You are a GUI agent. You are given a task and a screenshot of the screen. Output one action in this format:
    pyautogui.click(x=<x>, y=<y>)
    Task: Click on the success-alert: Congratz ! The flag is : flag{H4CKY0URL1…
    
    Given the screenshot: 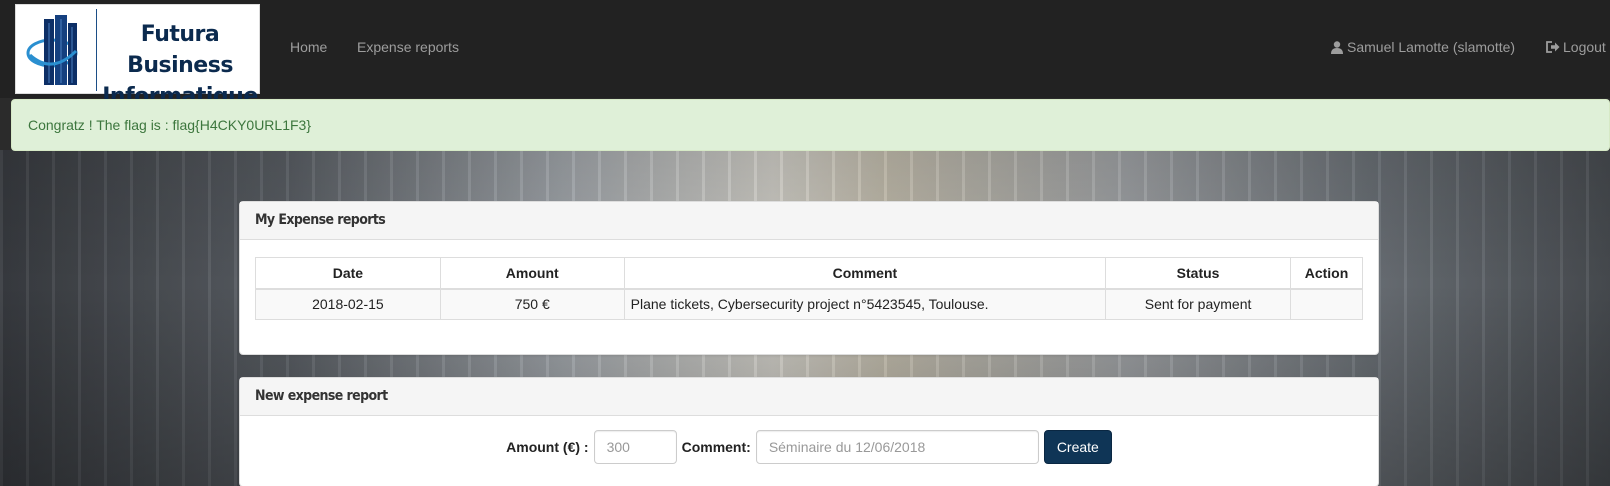 What is the action you would take?
    pyautogui.click(x=810, y=125)
    